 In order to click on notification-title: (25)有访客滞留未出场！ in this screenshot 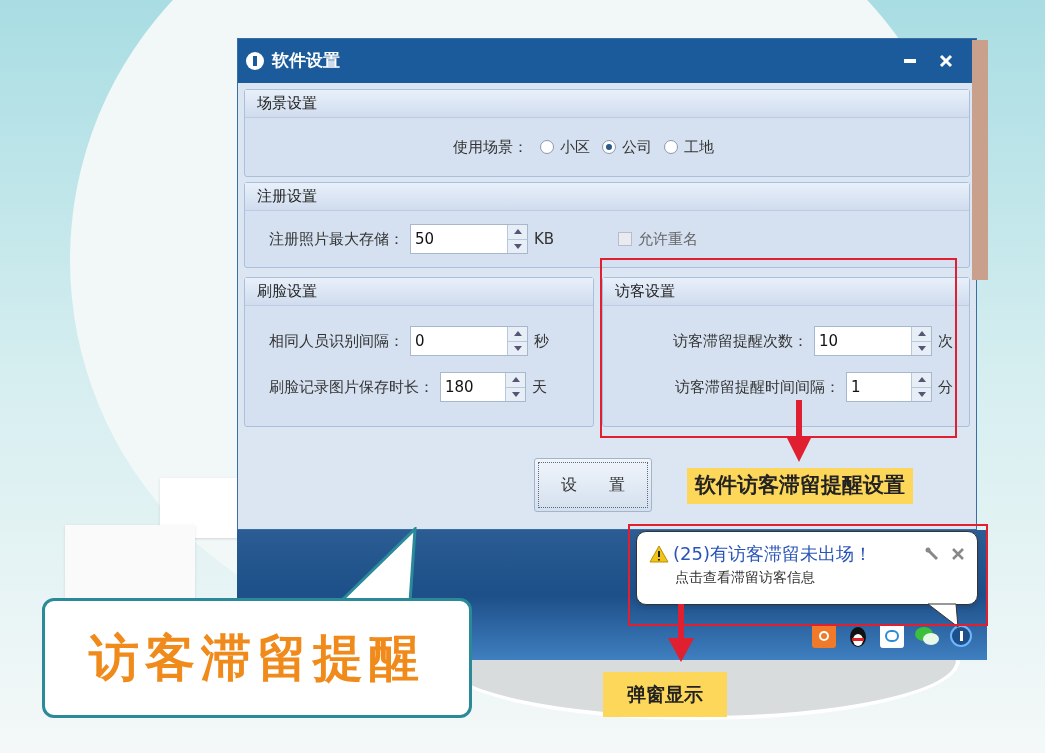, I will do `click(773, 554)`.